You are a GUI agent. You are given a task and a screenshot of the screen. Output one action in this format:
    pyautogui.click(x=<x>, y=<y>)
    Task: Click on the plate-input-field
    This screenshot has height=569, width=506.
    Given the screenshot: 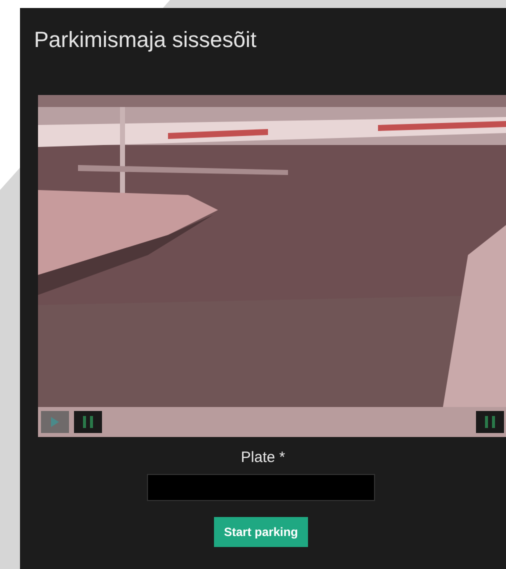 What is the action you would take?
    pyautogui.click(x=261, y=487)
    